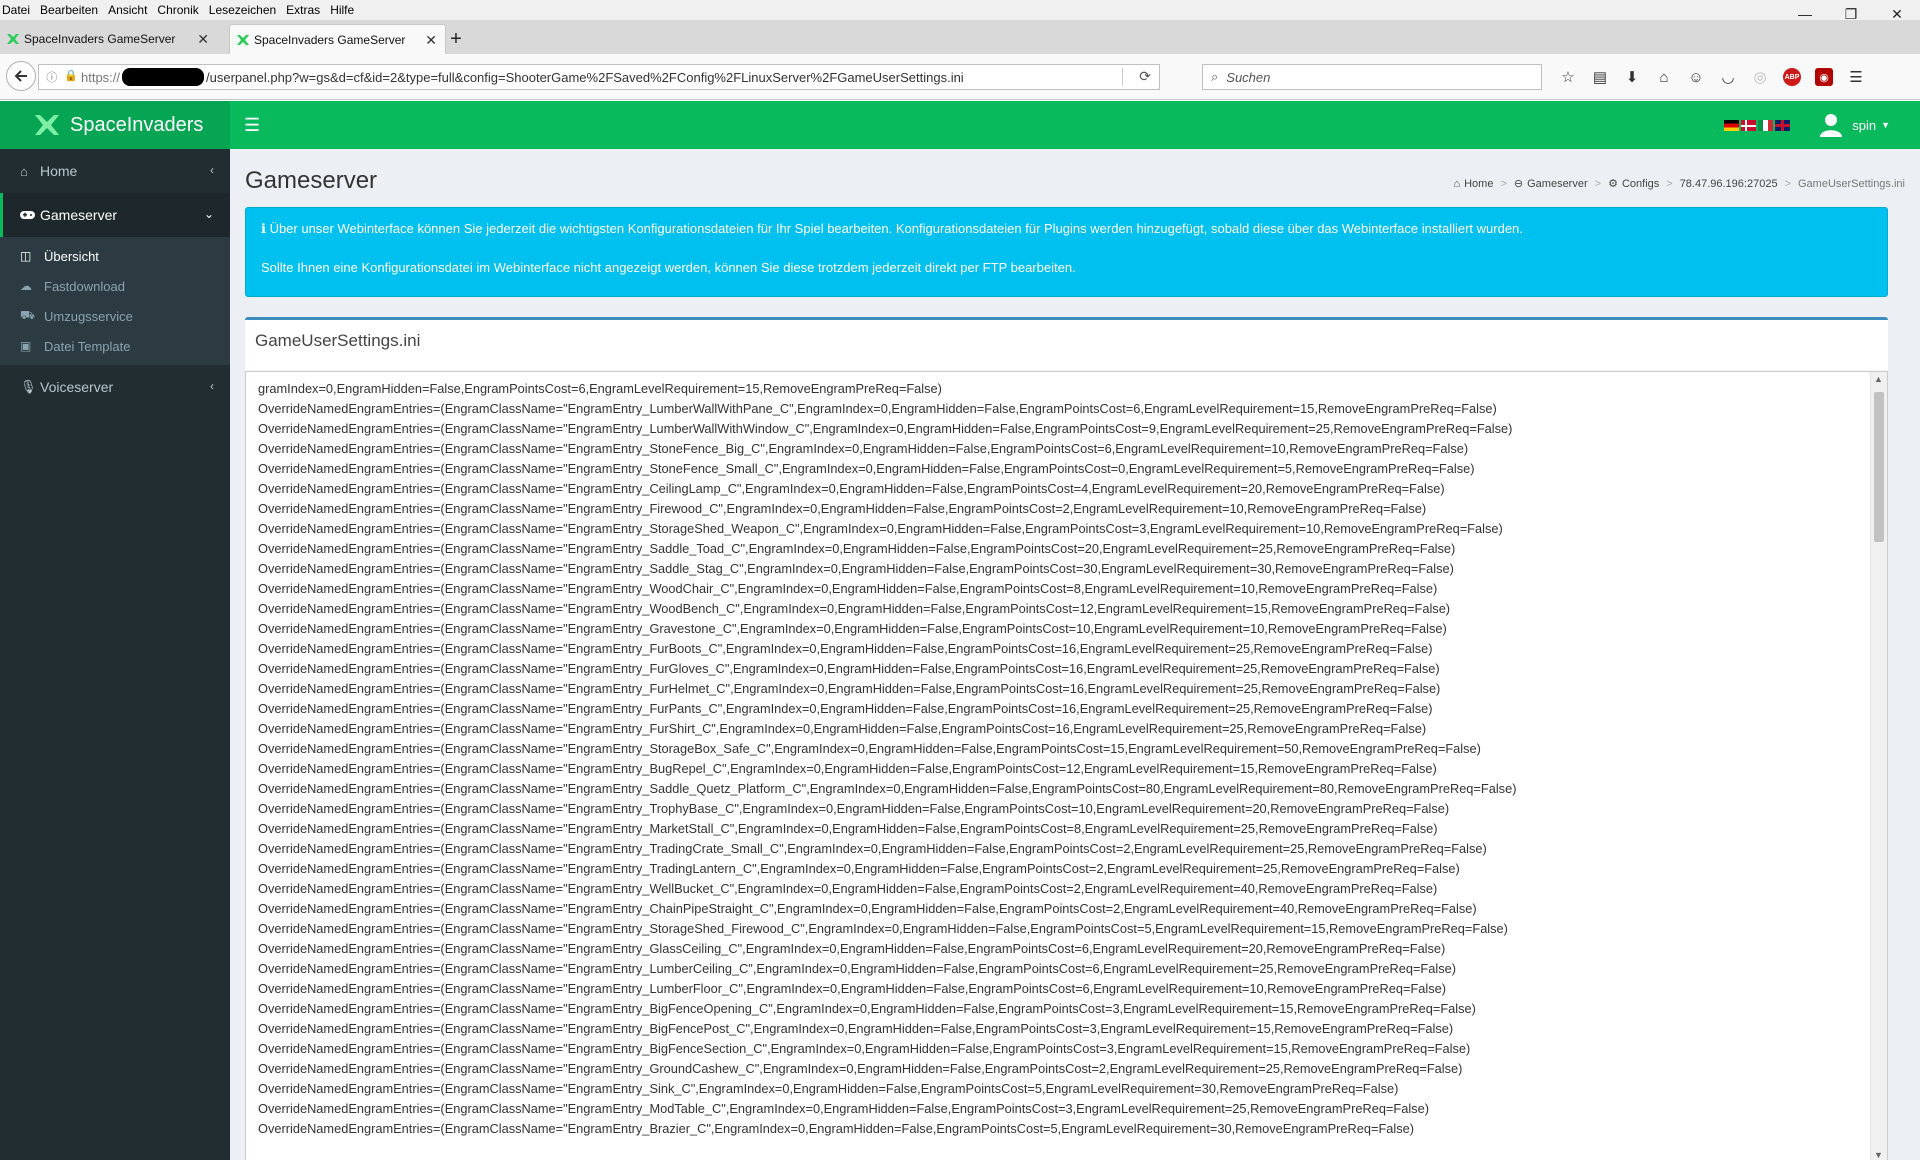  Describe the element at coordinates (1760, 77) in the screenshot. I see `sync-icon: ◎` at that location.